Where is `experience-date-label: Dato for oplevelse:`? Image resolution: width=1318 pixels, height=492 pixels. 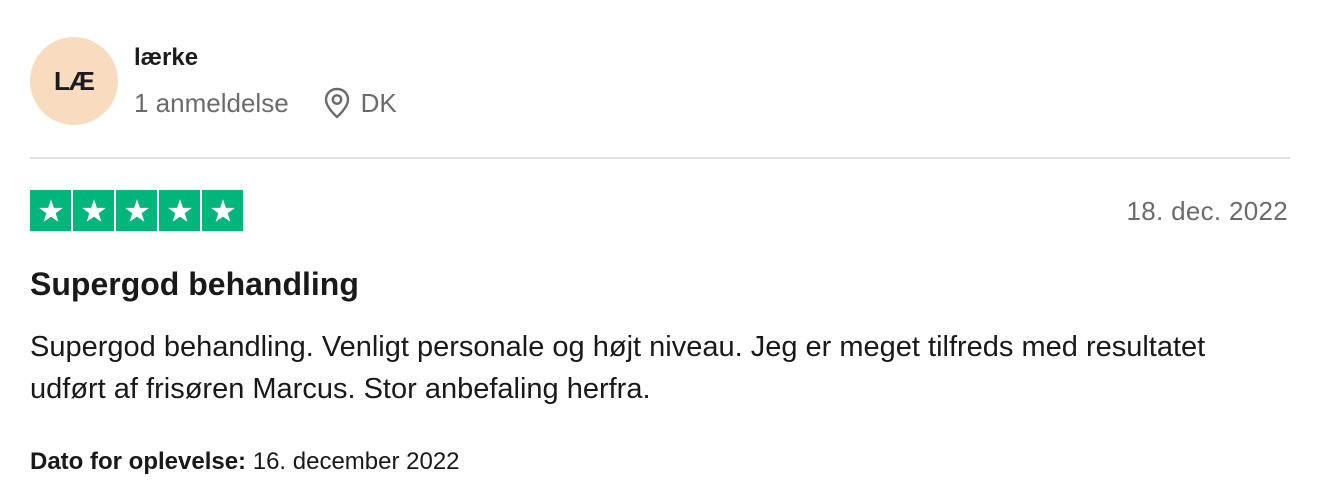
experience-date-label: Dato for oplevelse: is located at coordinates (138, 461).